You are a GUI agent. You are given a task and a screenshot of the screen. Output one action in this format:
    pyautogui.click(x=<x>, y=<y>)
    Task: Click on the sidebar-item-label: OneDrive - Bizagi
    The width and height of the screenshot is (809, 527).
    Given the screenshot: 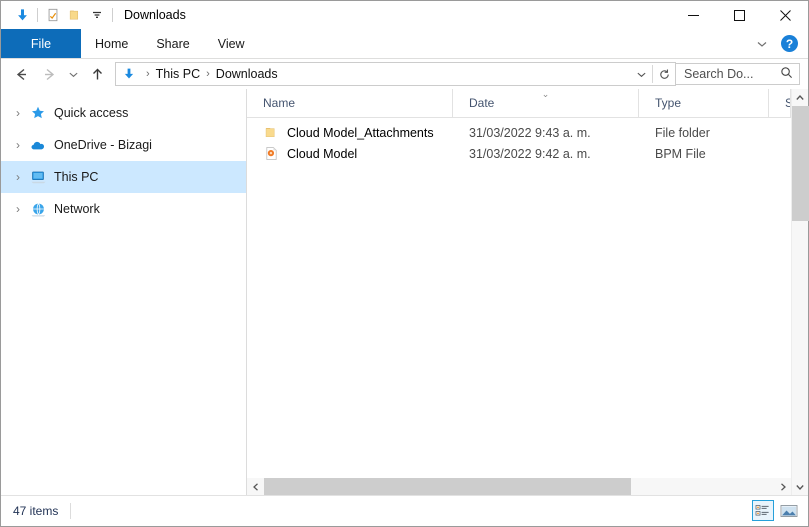 What is the action you would take?
    pyautogui.click(x=103, y=145)
    